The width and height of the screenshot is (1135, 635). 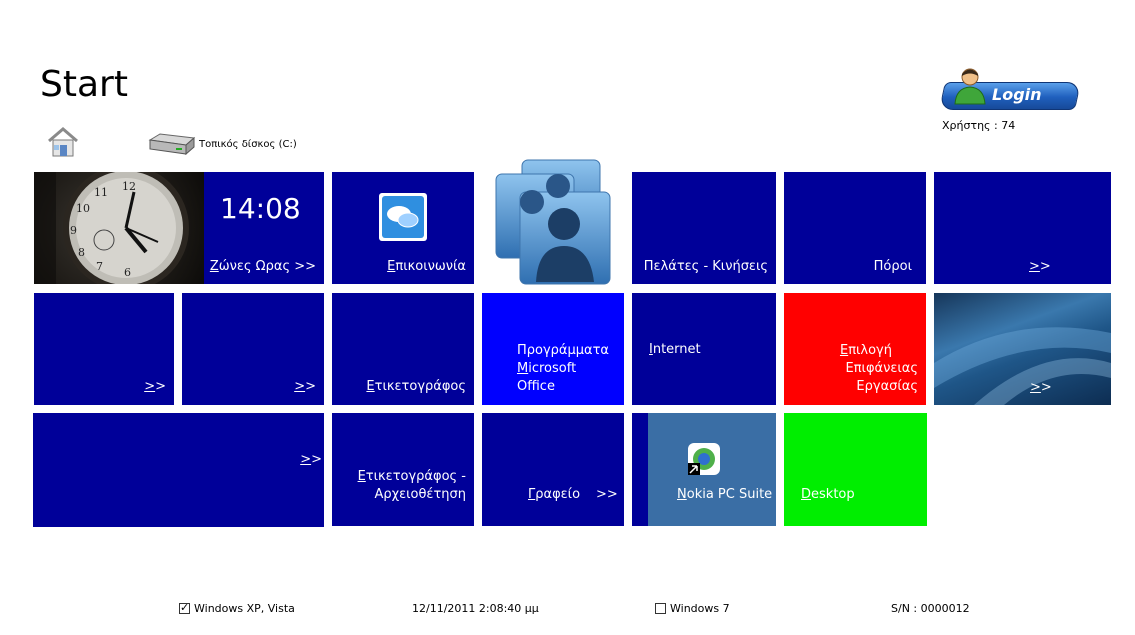 I want to click on desktop-choice-line2: Επιφάνειας, so click(x=881, y=368).